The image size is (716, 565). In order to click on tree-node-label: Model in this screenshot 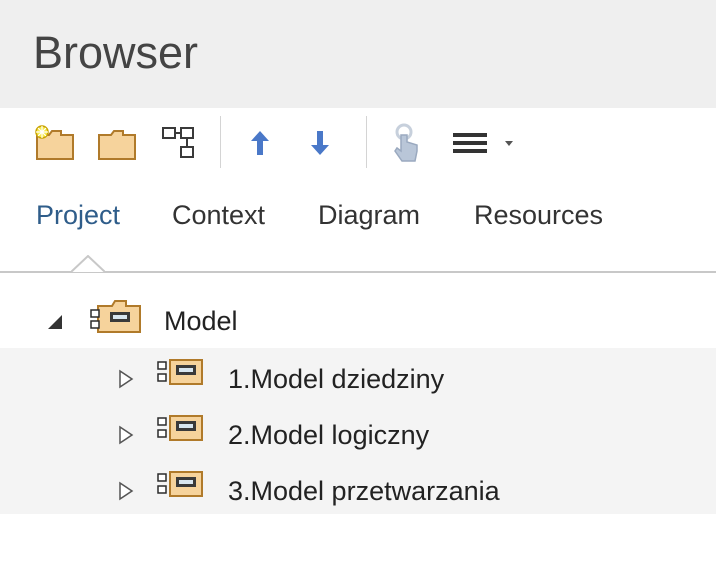, I will do `click(201, 321)`.